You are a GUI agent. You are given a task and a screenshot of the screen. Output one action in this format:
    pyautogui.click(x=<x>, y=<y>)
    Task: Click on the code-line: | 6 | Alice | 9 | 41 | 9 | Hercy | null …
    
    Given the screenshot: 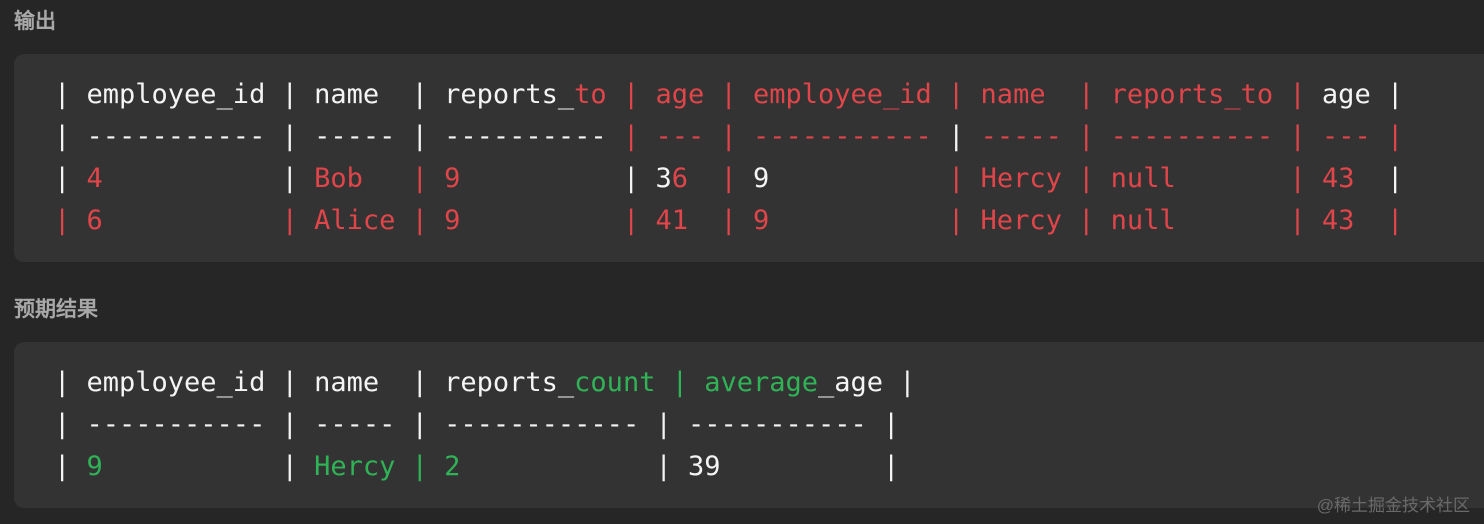 What is the action you would take?
    pyautogui.click(x=769, y=221)
    